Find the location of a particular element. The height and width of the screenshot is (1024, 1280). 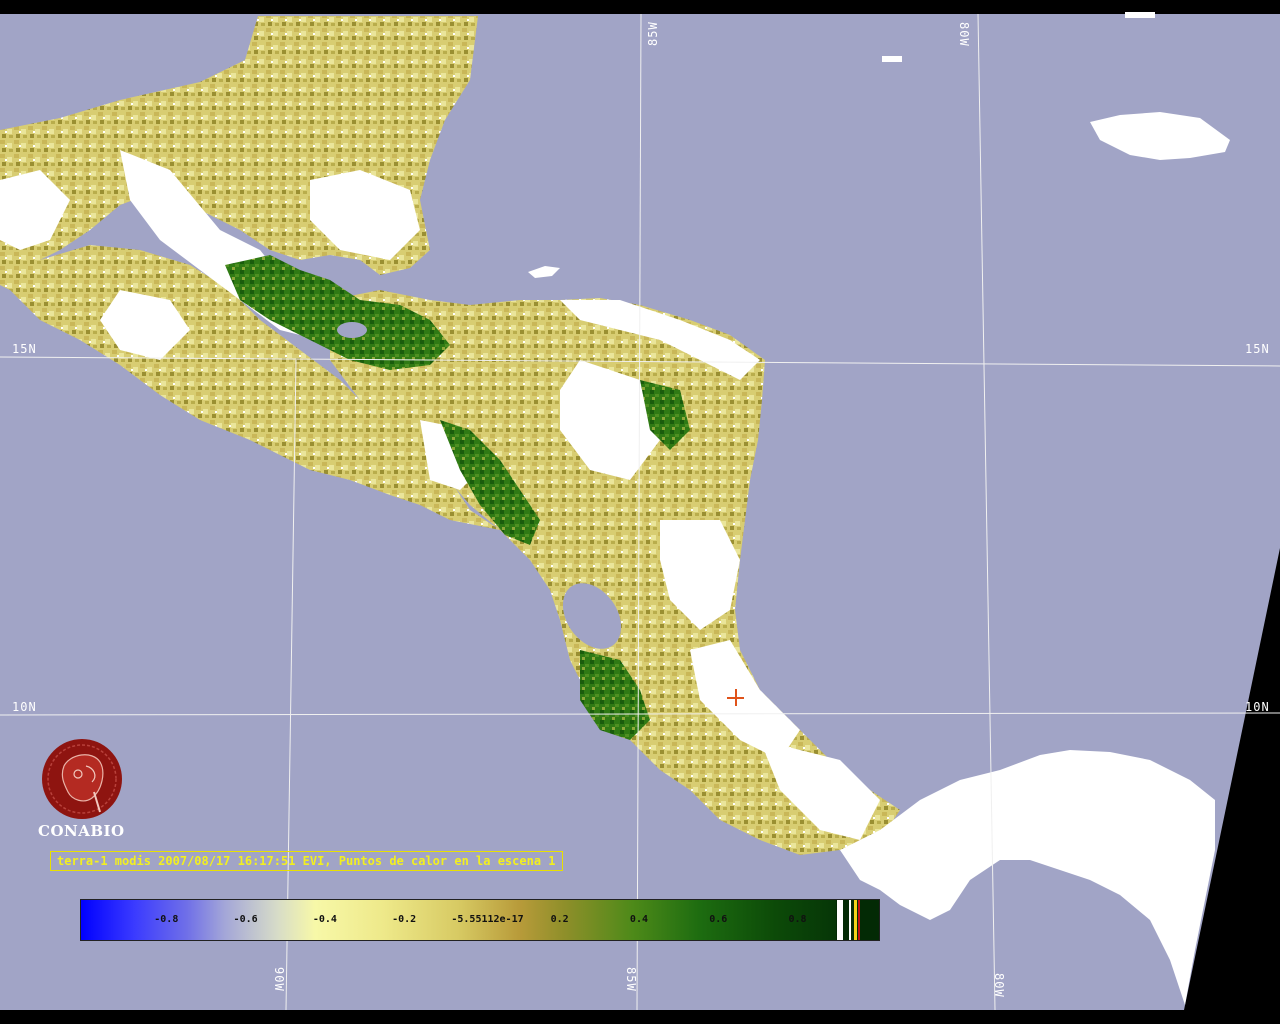

colorbar-tick-label: -0.8 is located at coordinates (166, 919).